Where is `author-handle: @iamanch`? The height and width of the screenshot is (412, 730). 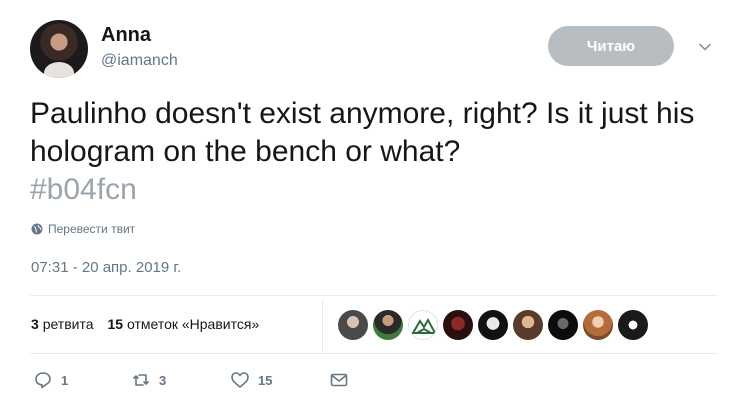 author-handle: @iamanch is located at coordinates (139, 61).